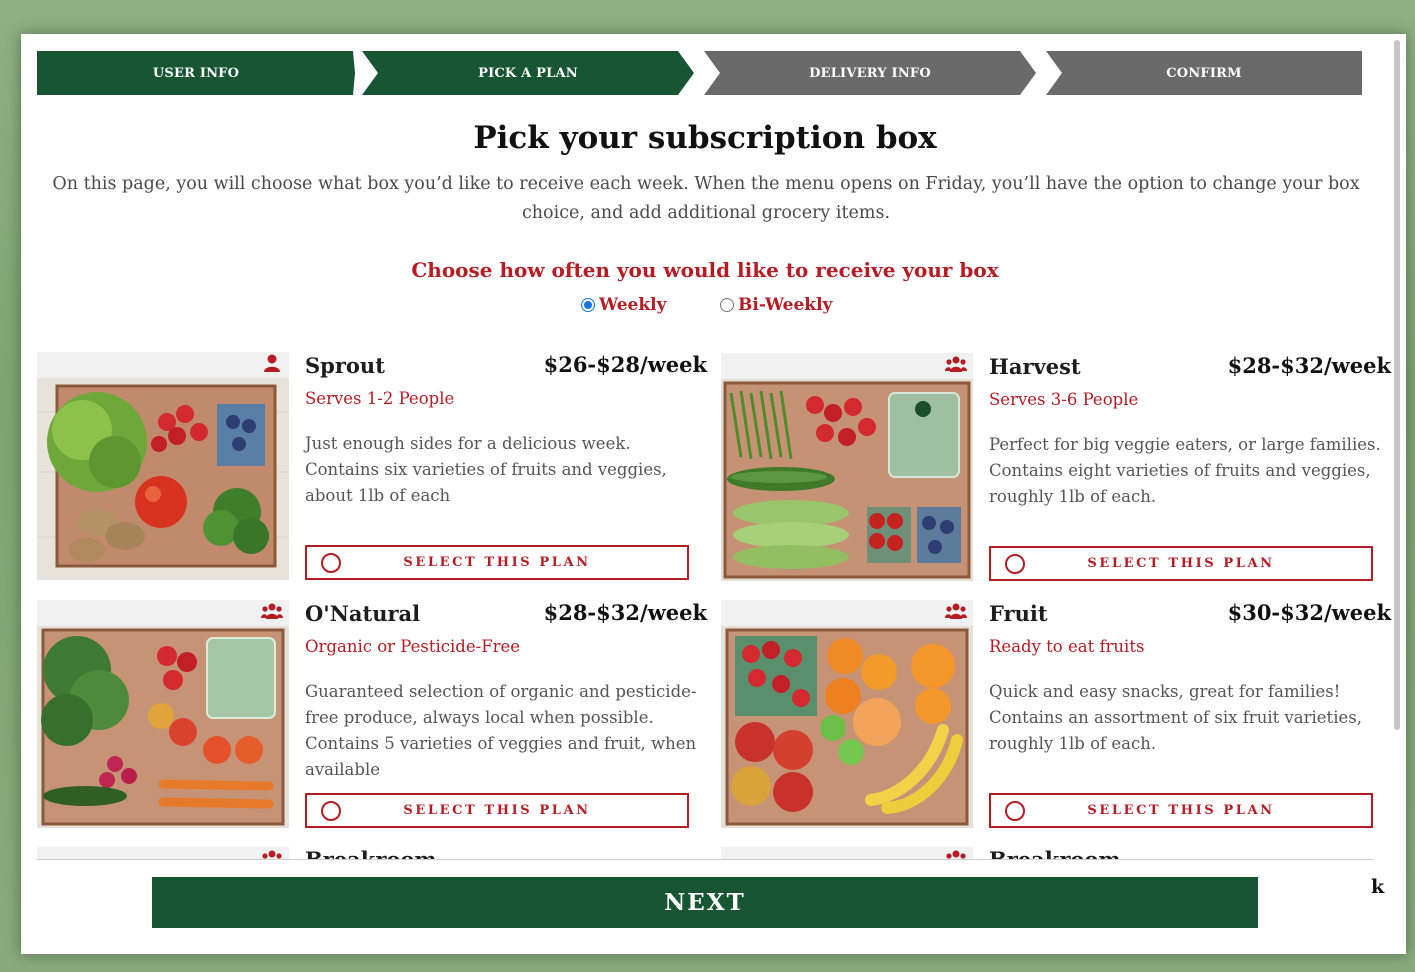 The width and height of the screenshot is (1415, 972). Describe the element at coordinates (785, 305) in the screenshot. I see `biweekly-label: Bi-Weekly` at that location.